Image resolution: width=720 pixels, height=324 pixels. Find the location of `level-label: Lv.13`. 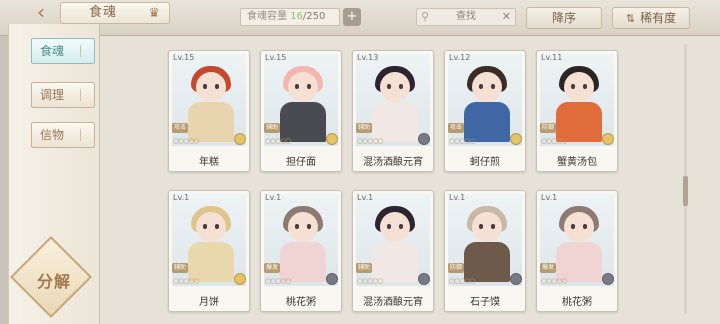

level-label: Lv.13 is located at coordinates (368, 57).